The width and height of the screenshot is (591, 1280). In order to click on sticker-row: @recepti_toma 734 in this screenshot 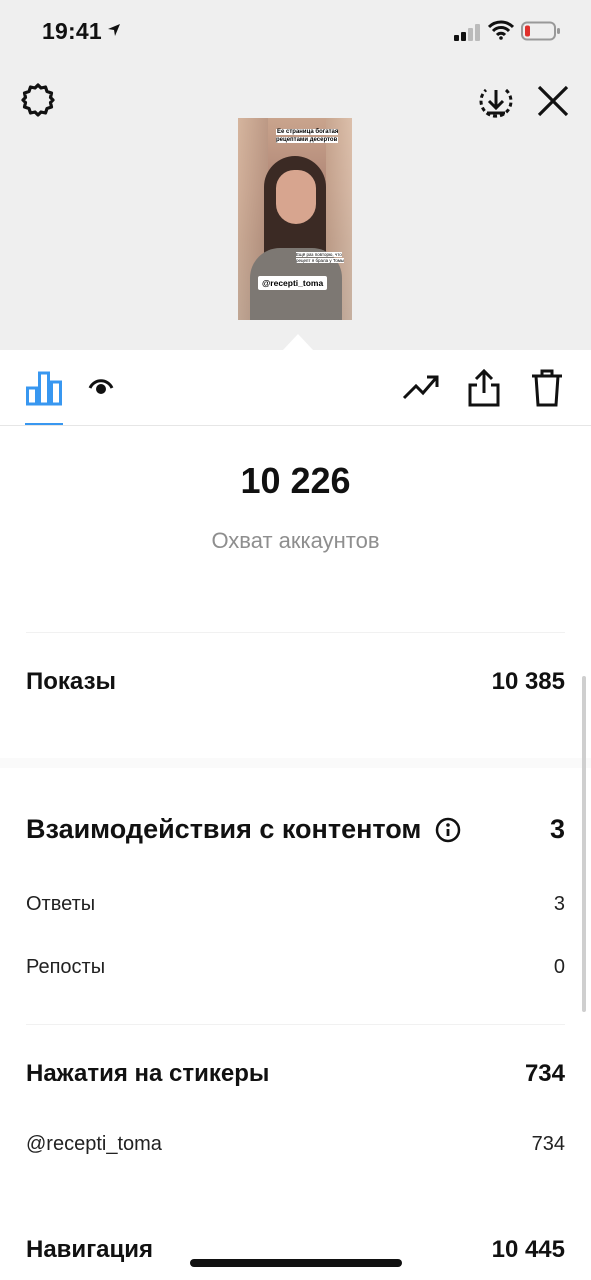, I will do `click(295, 1144)`.